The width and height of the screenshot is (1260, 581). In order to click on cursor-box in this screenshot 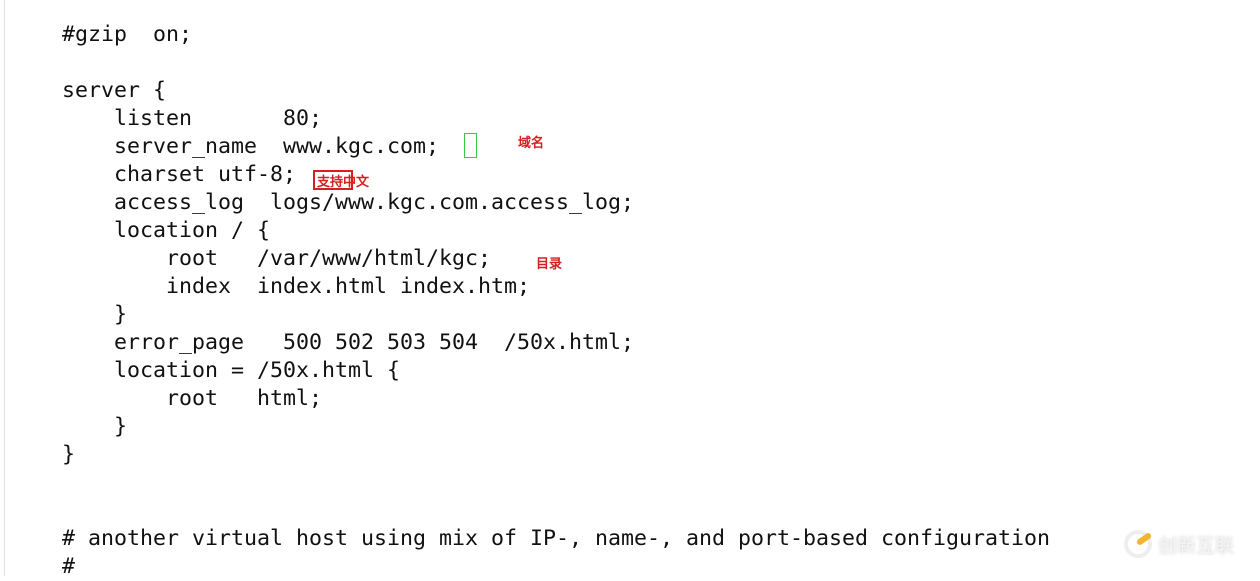, I will do `click(470, 145)`.